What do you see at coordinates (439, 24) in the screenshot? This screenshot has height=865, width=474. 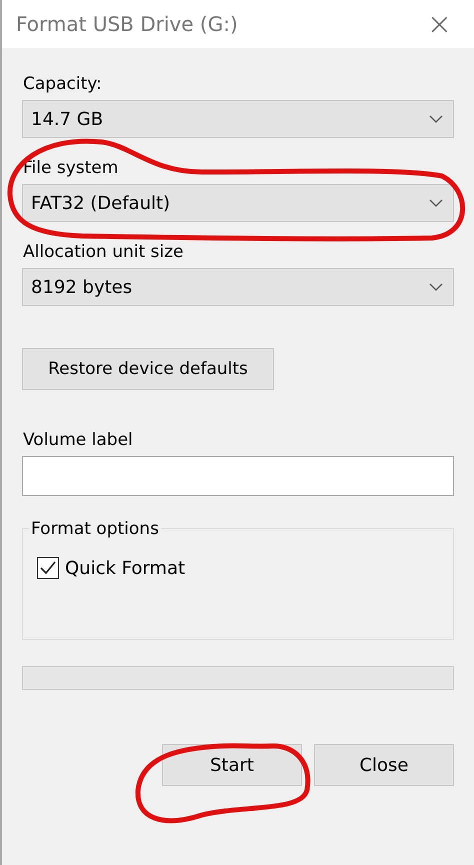 I see `close-button: ×` at bounding box center [439, 24].